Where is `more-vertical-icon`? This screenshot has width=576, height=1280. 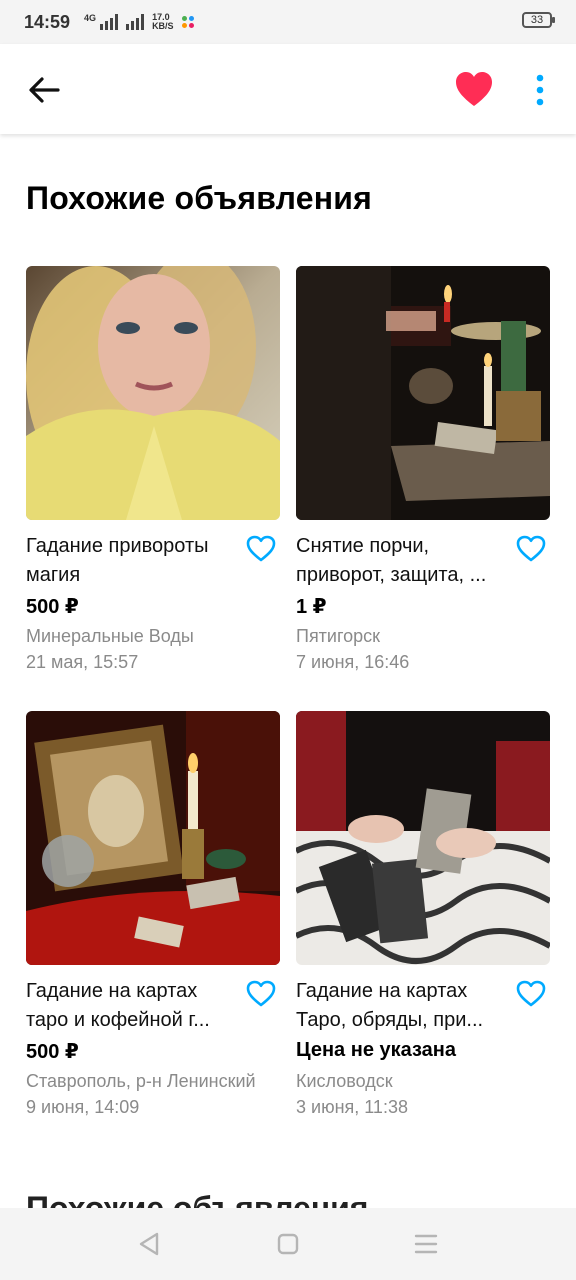 more-vertical-icon is located at coordinates (540, 90).